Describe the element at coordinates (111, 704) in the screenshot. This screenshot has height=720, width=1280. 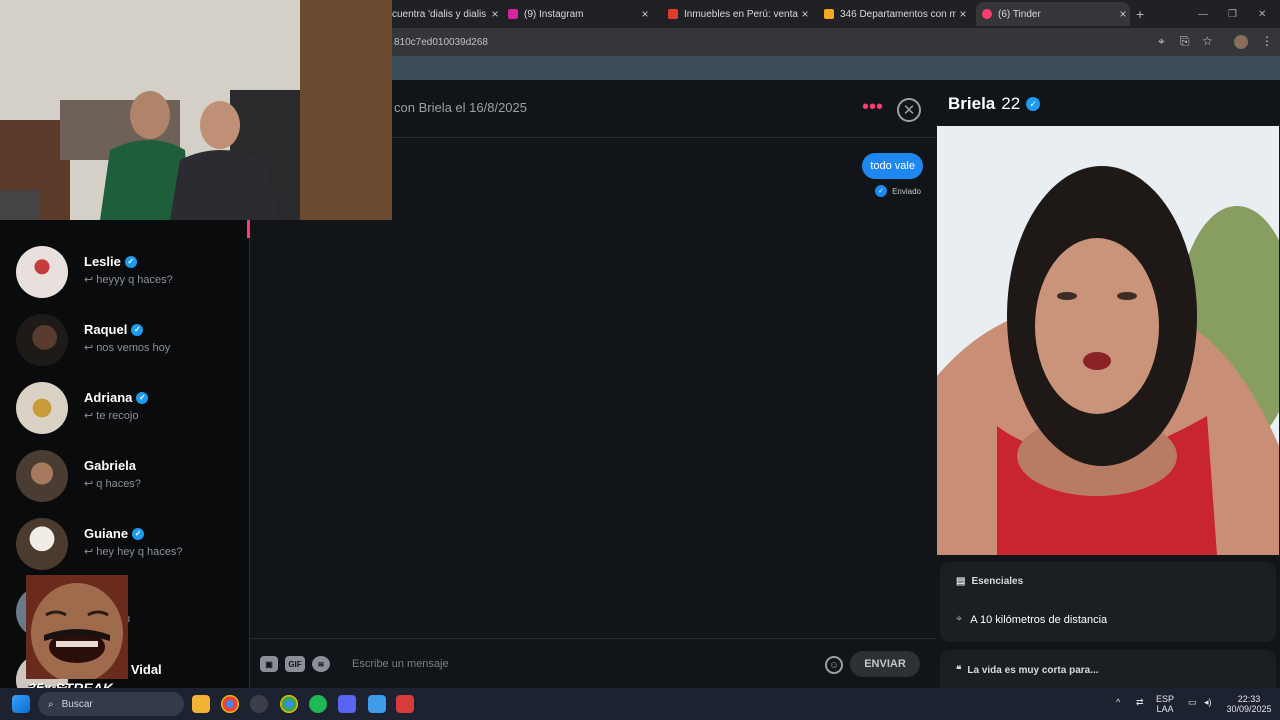
I see `taskbar-search: ⌕ Buscar` at that location.